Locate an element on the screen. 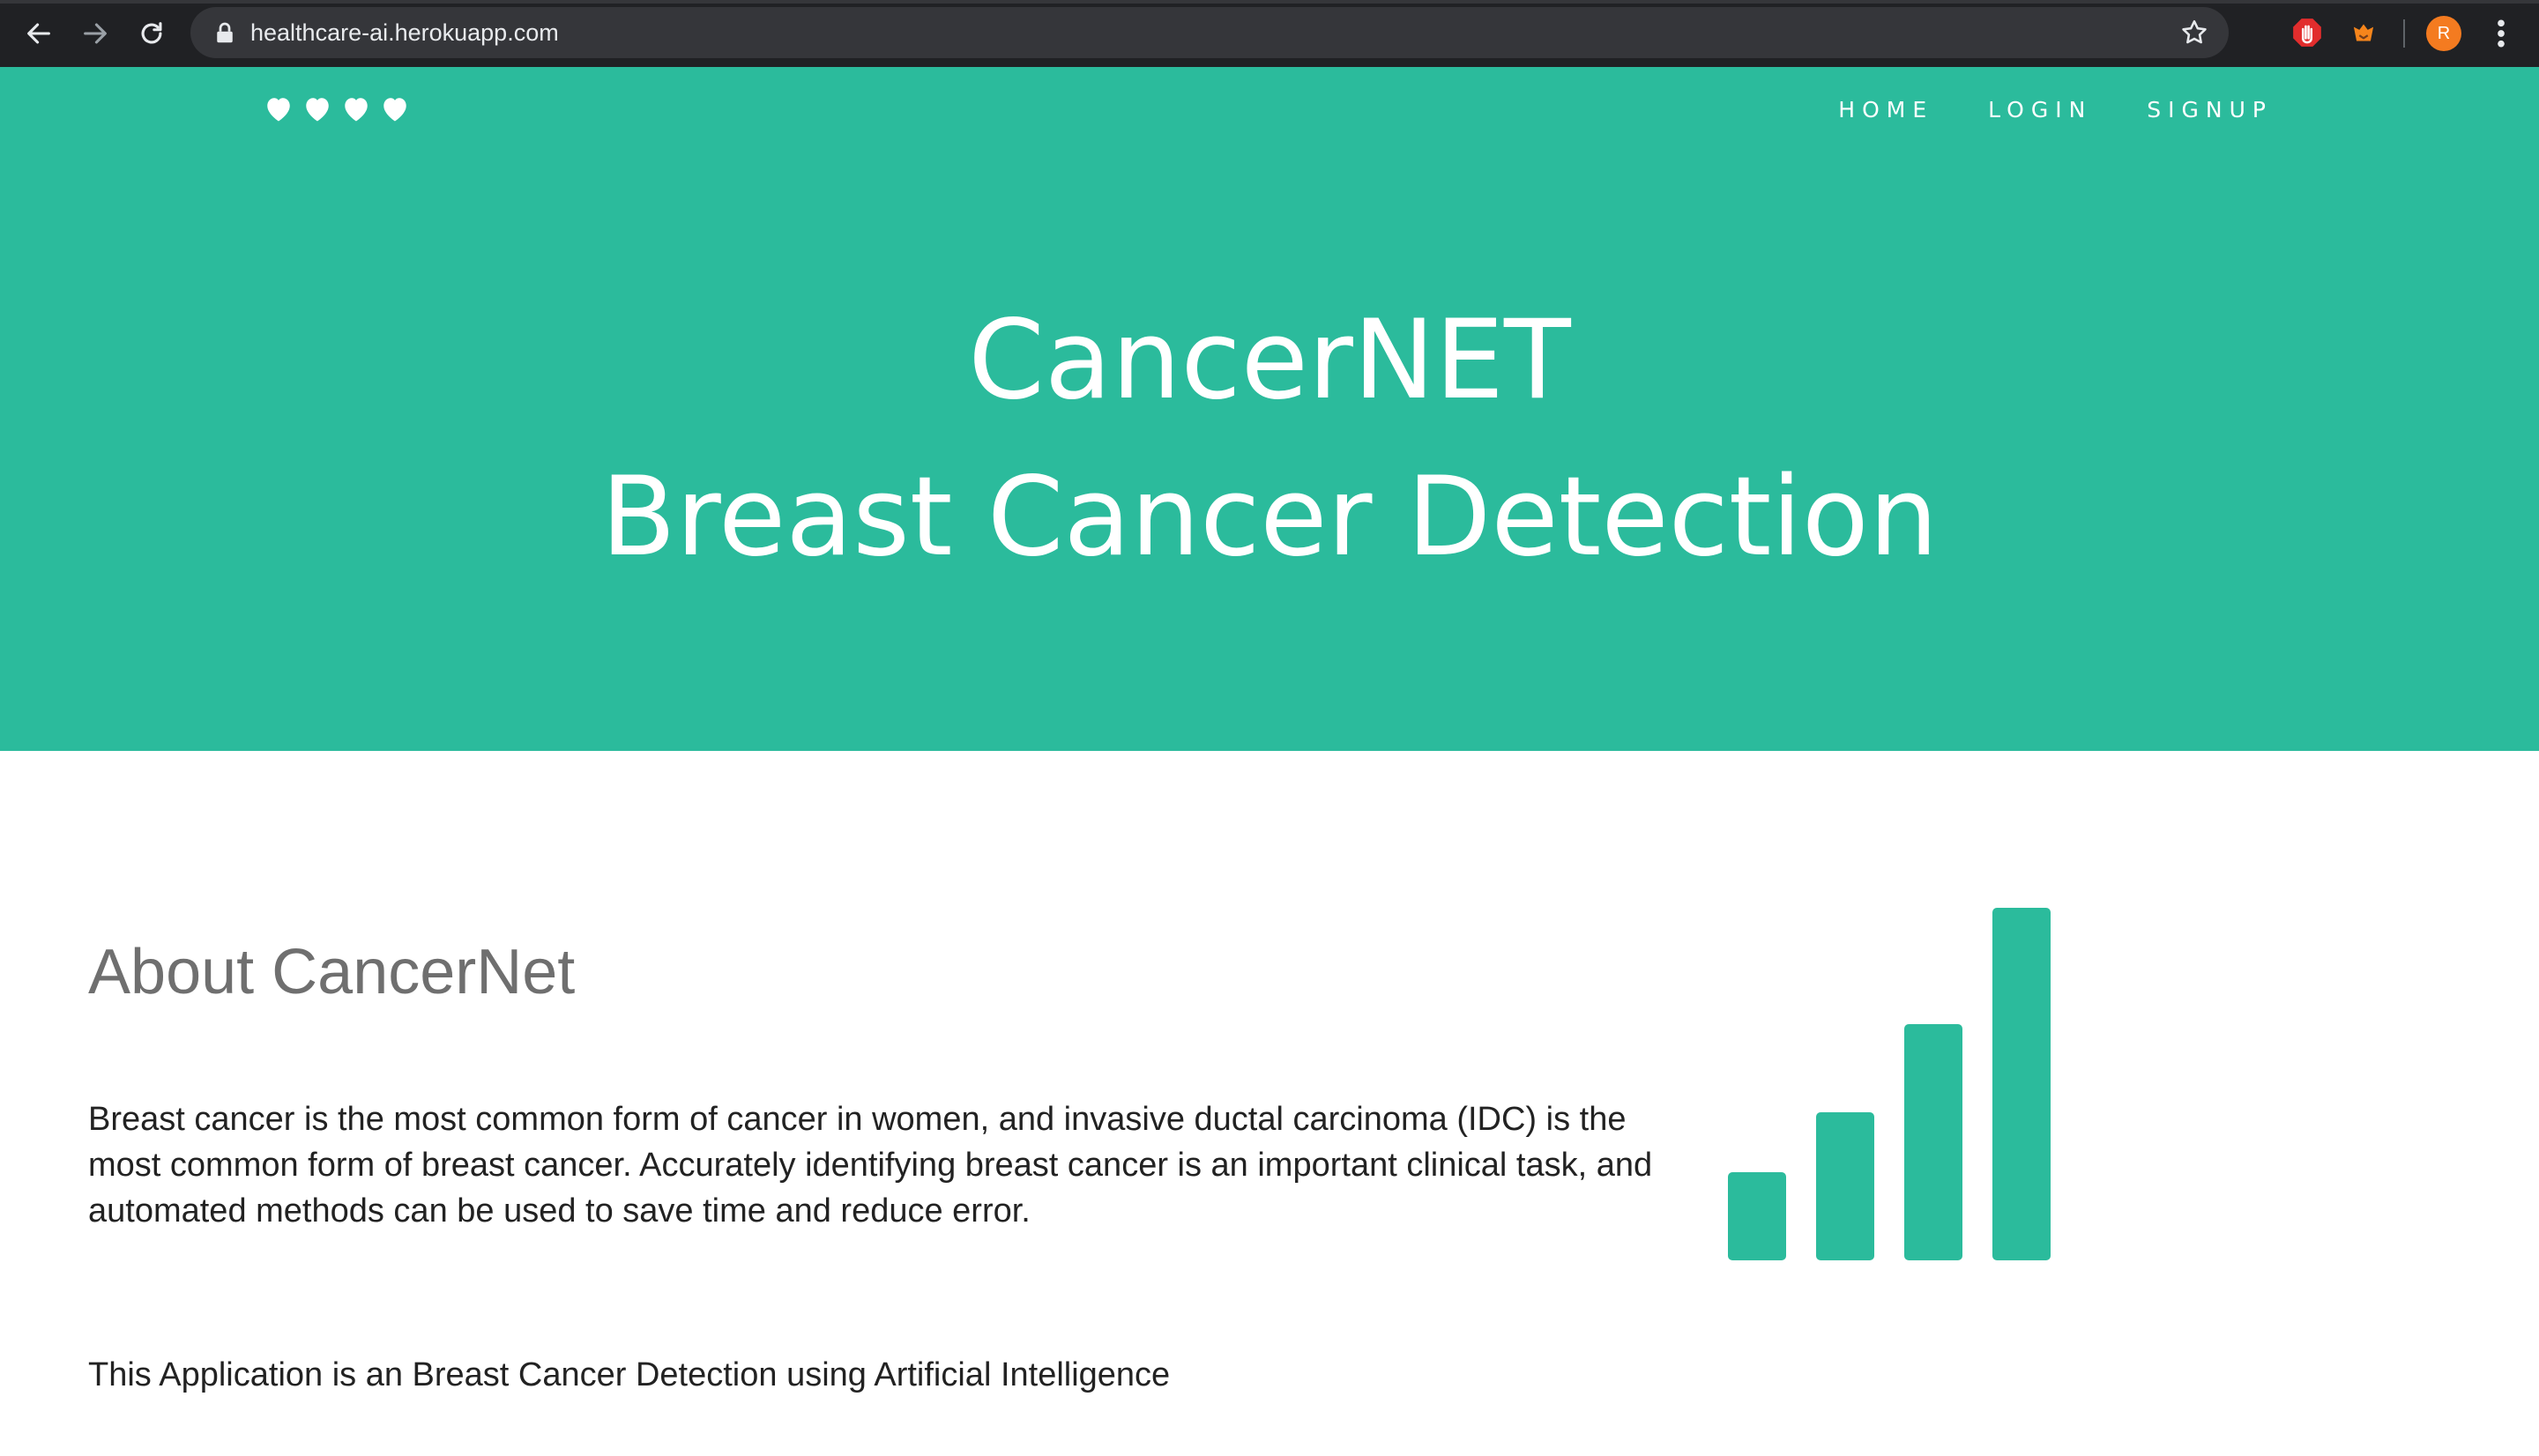 Image resolution: width=2539 pixels, height=1456 pixels. reload-button is located at coordinates (151, 33).